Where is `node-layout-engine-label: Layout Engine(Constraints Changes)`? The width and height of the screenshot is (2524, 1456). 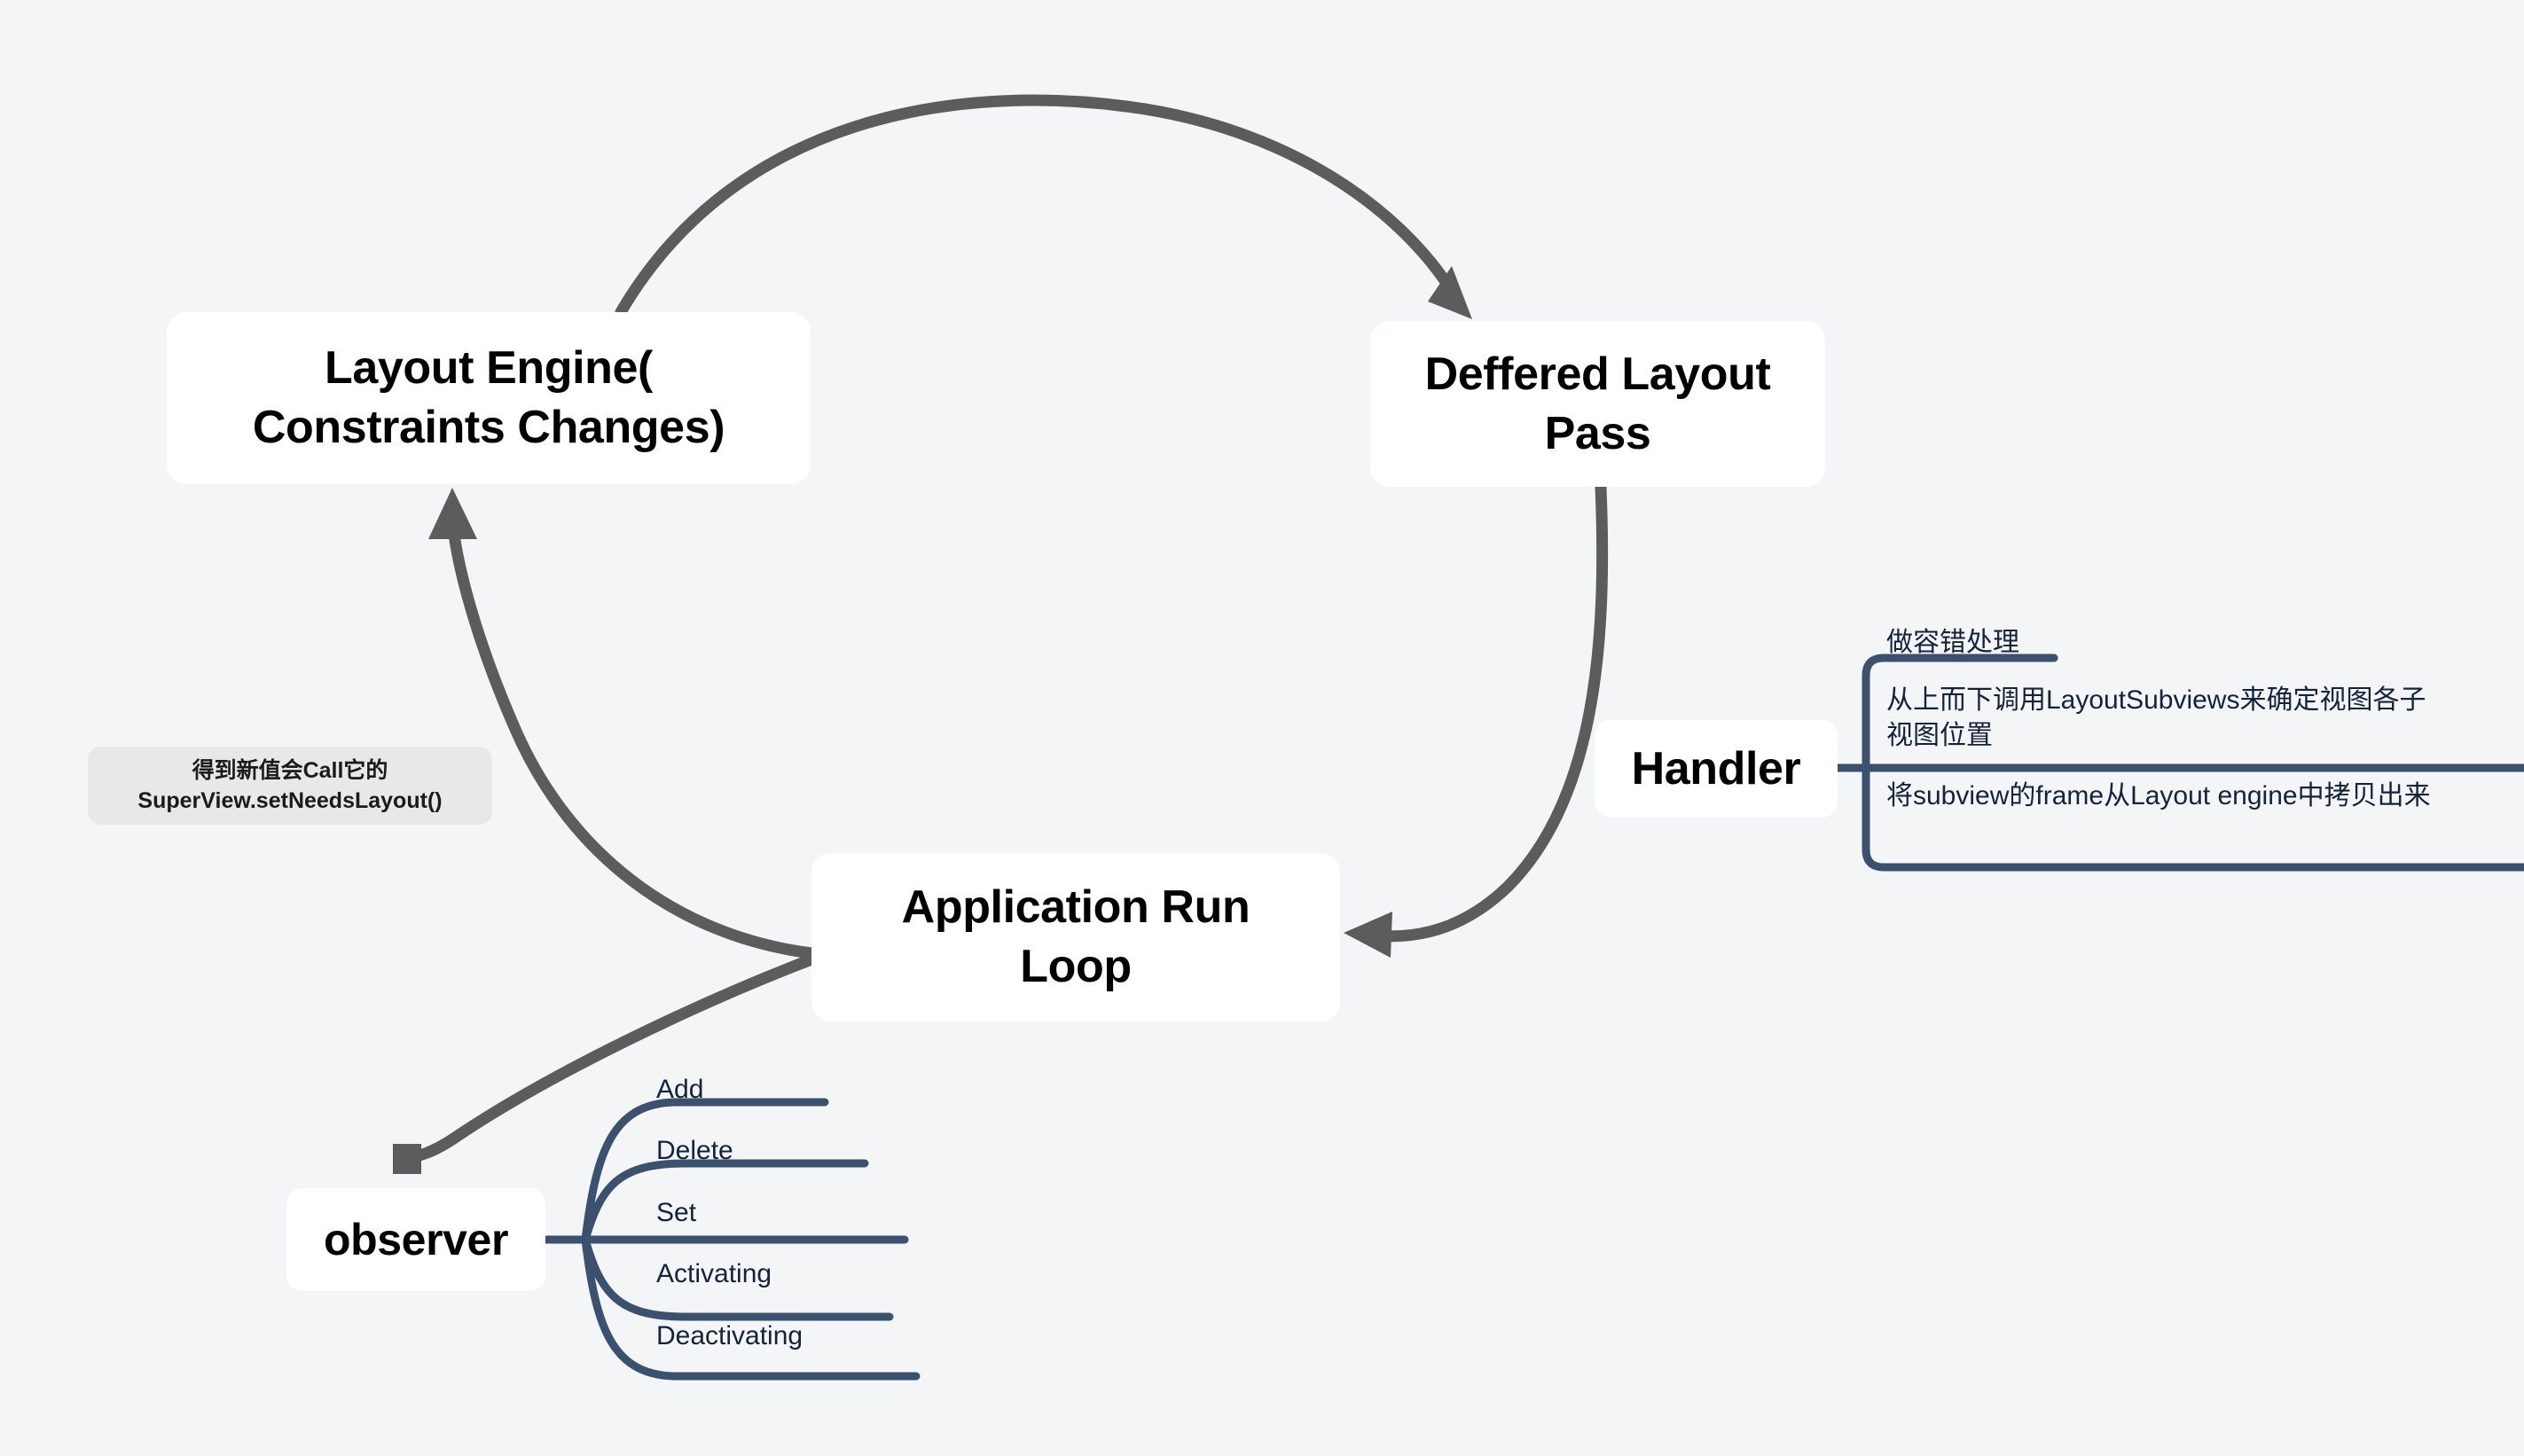 node-layout-engine-label: Layout Engine(Constraints Changes) is located at coordinates (488, 397).